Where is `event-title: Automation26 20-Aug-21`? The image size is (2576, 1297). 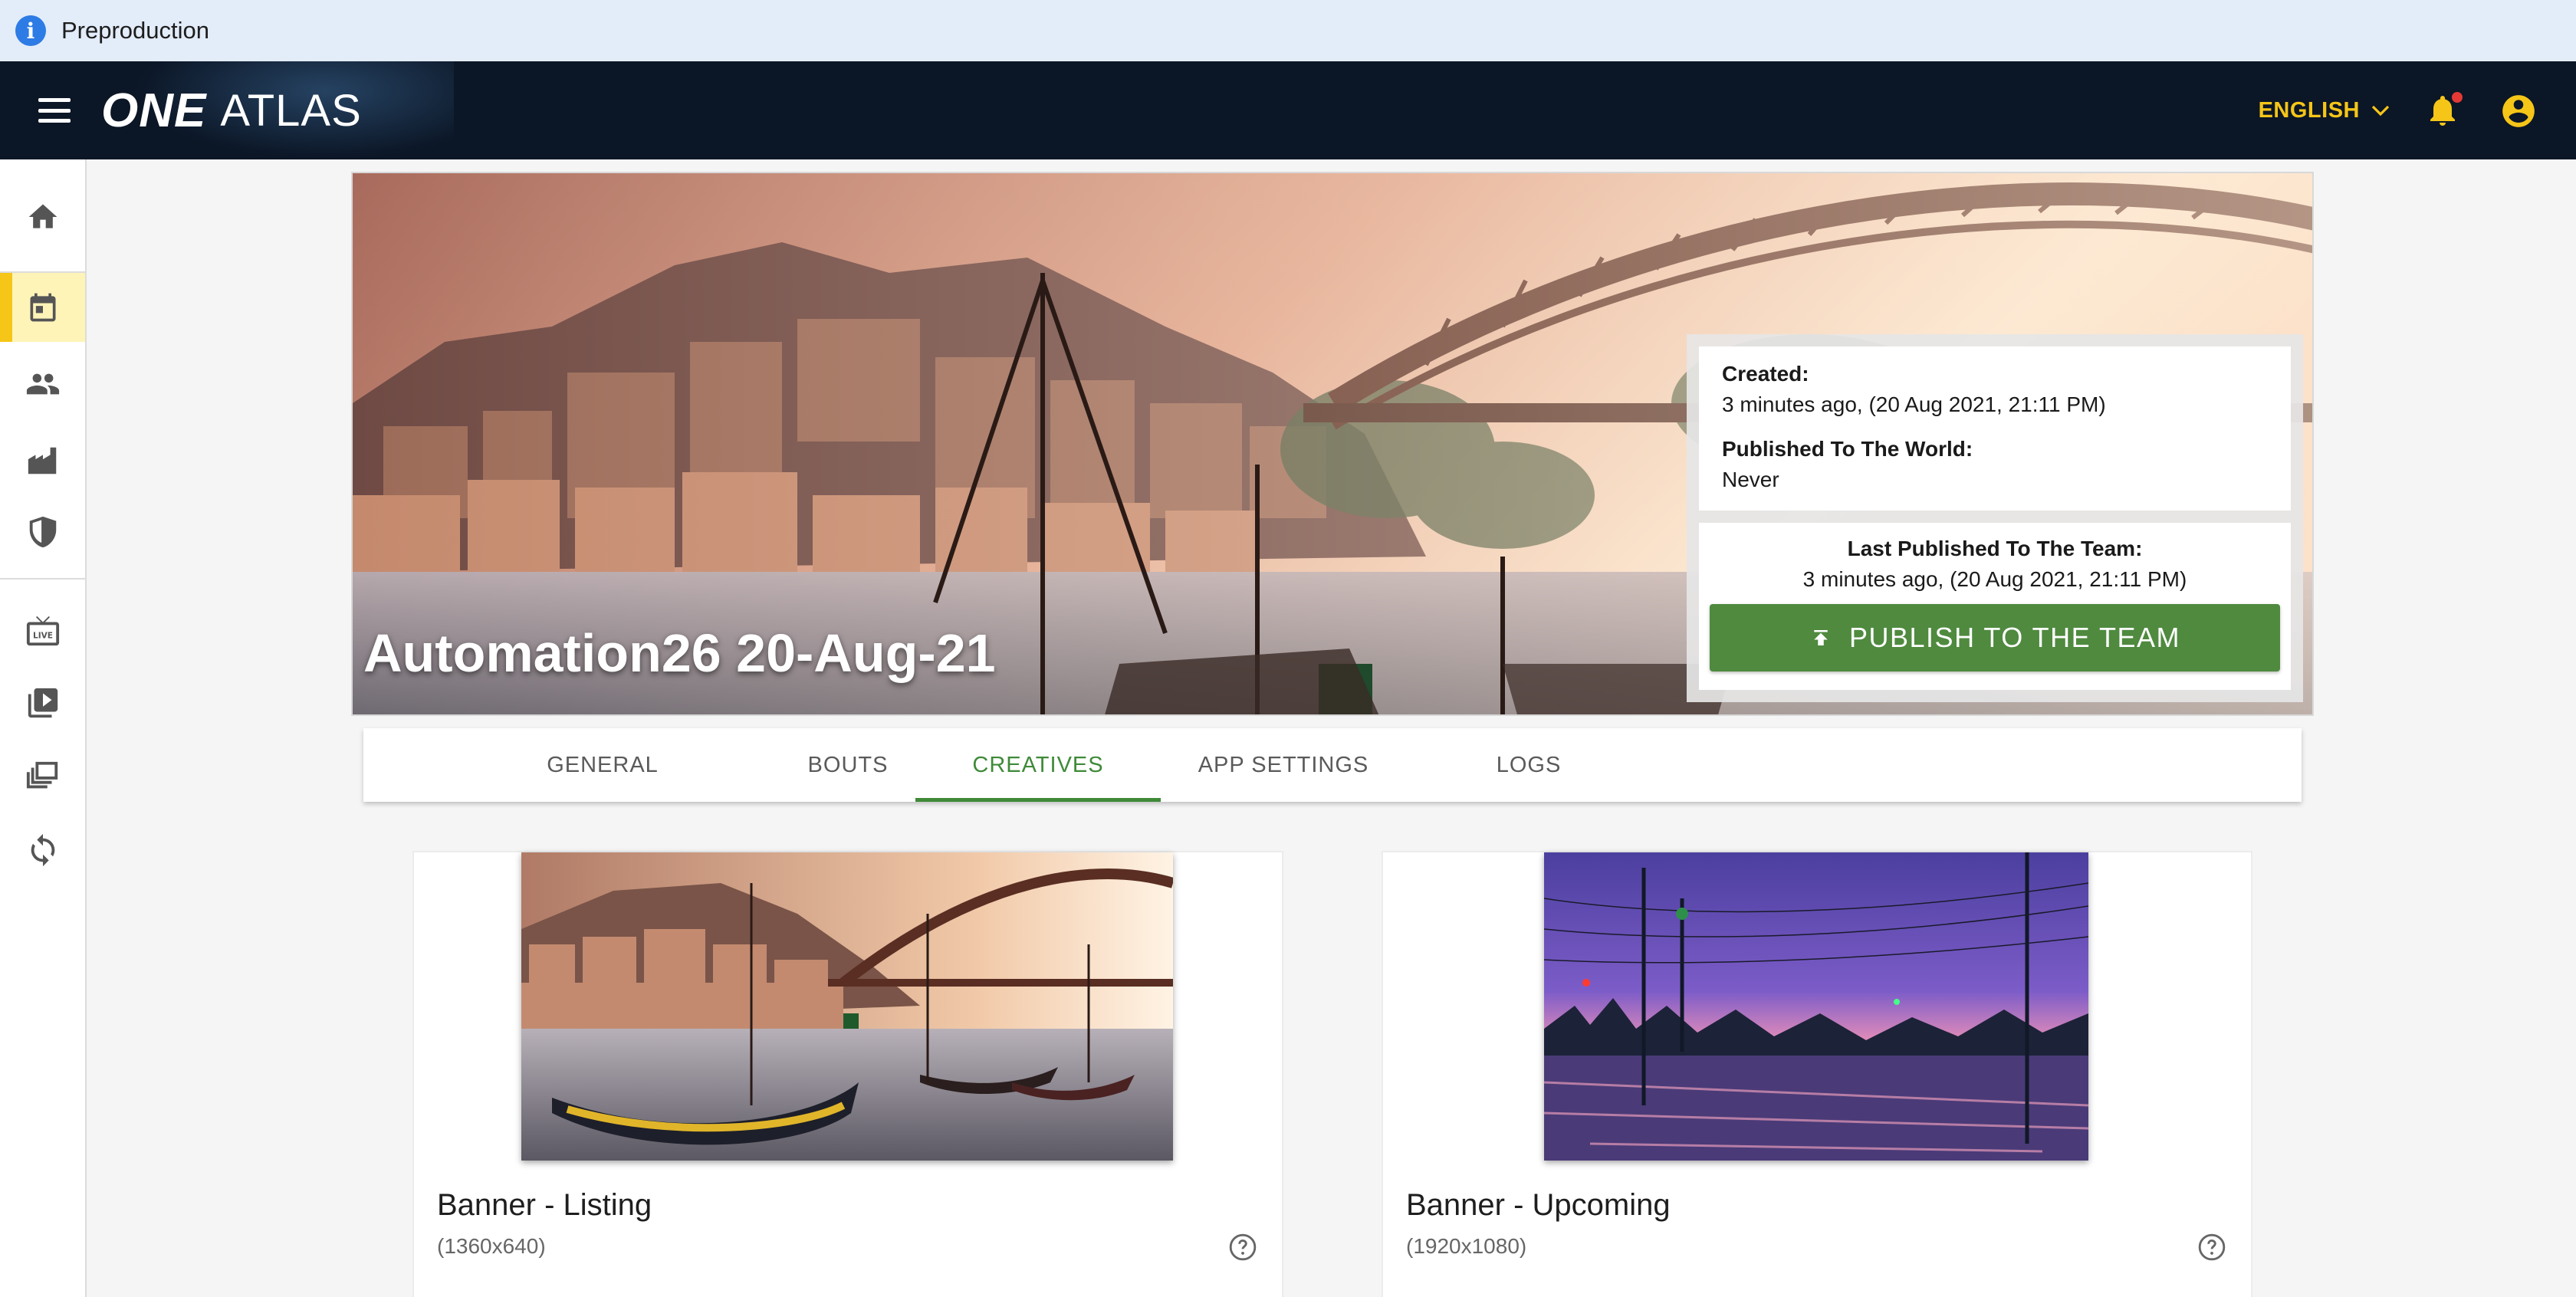 event-title: Automation26 20-Aug-21 is located at coordinates (680, 653).